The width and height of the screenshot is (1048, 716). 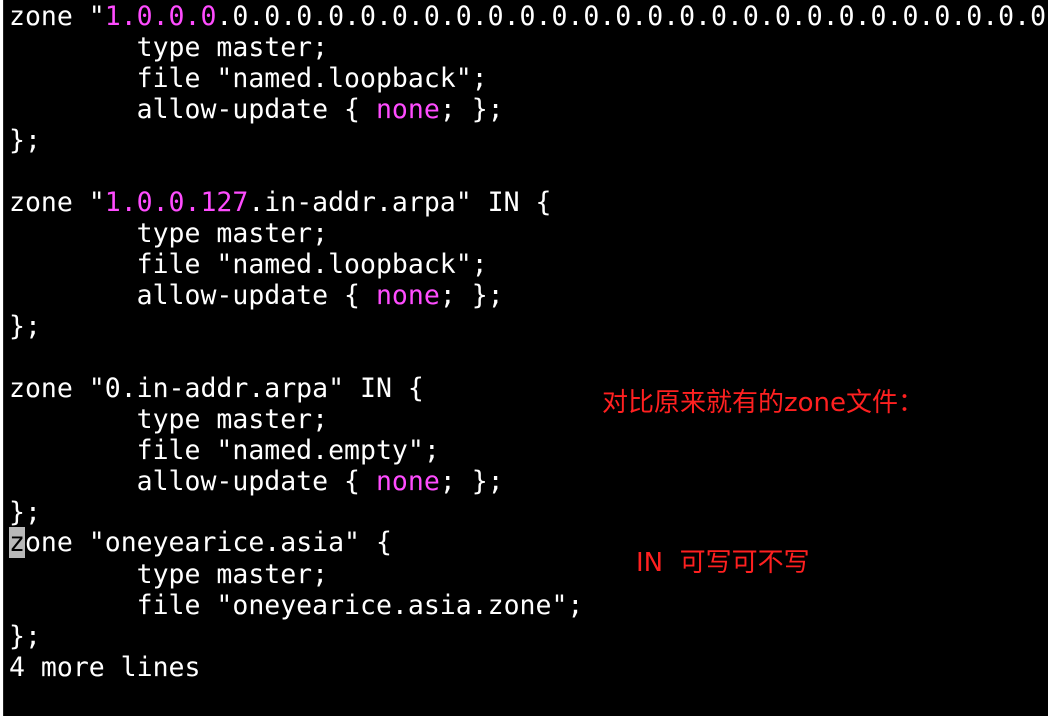 I want to click on code-token: zone "0.in-addr.arpa" IN {, so click(x=216, y=388).